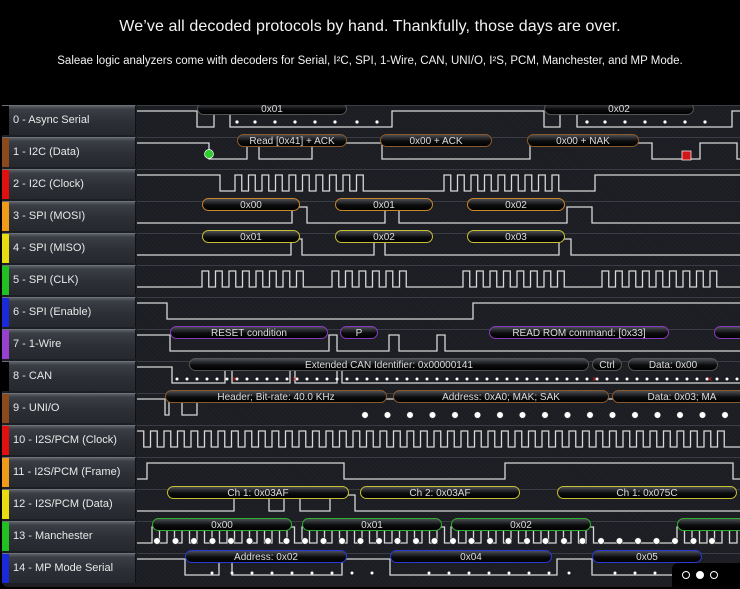 The width and height of the screenshot is (740, 589). What do you see at coordinates (359, 332) in the screenshot?
I see `decoded-annotation: P` at bounding box center [359, 332].